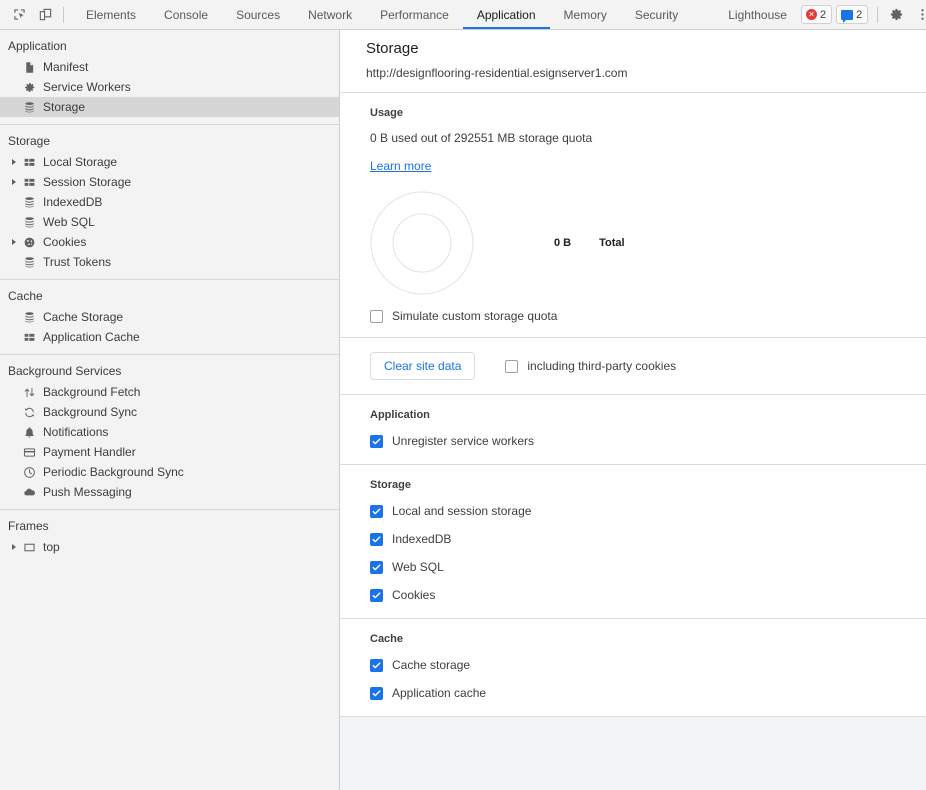  What do you see at coordinates (29, 262) in the screenshot?
I see `database-icon` at bounding box center [29, 262].